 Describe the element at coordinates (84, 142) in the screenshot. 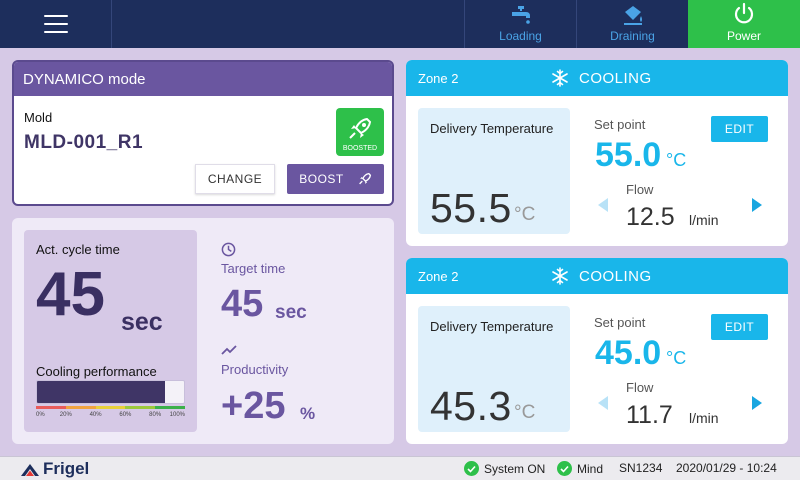

I see `mold-value: MLD-001_R1` at that location.